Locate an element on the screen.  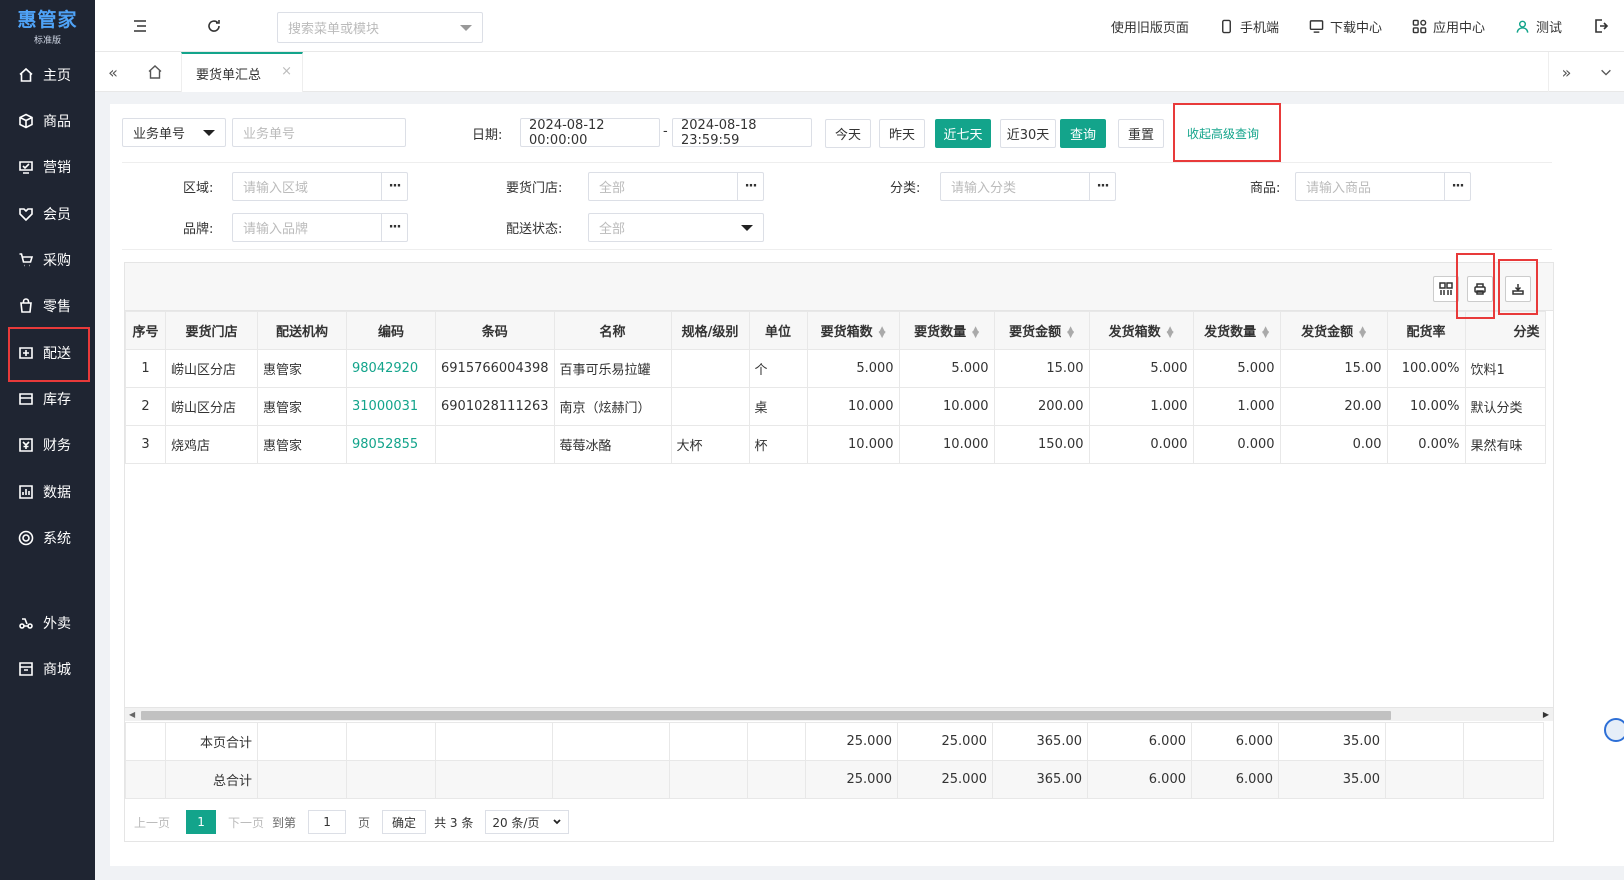
brand-input: 请输入品牌 ··· is located at coordinates (320, 227).